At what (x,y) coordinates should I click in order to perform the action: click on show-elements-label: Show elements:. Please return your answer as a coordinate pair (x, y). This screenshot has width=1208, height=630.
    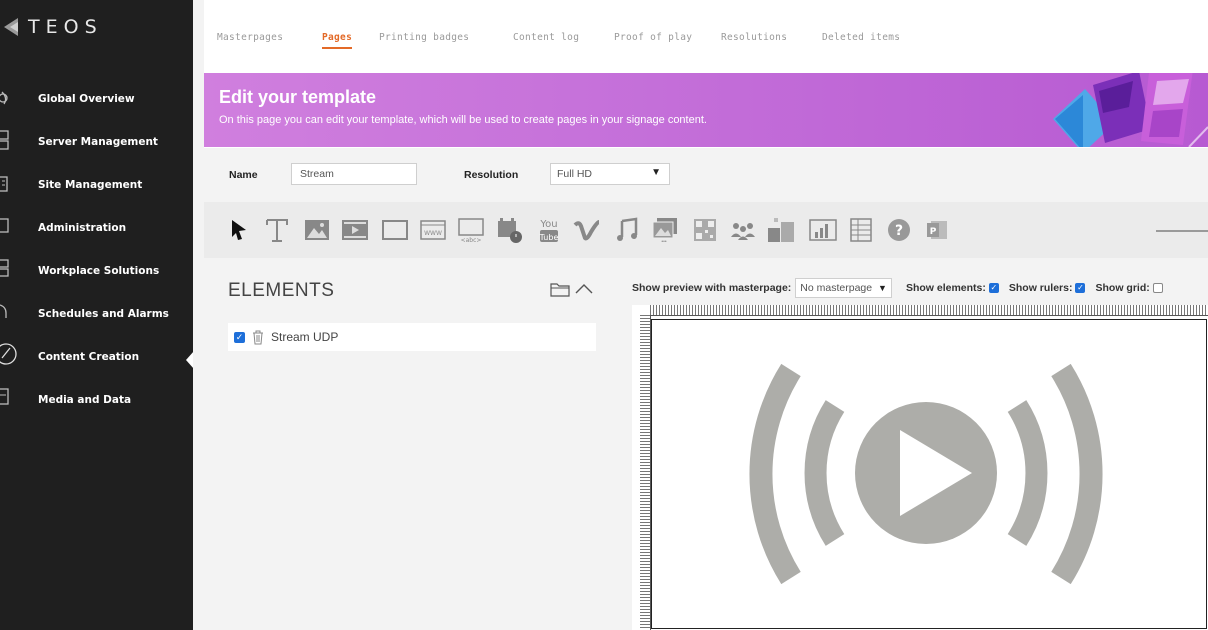
    Looking at the image, I should click on (945, 288).